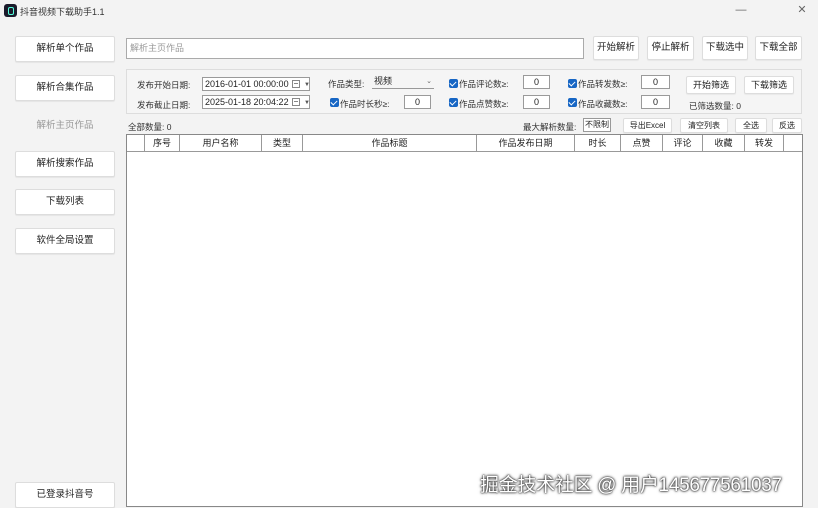 The height and width of the screenshot is (508, 818). Describe the element at coordinates (65, 495) in the screenshot. I see `logged-in-account-button: 已登录抖音号` at that location.